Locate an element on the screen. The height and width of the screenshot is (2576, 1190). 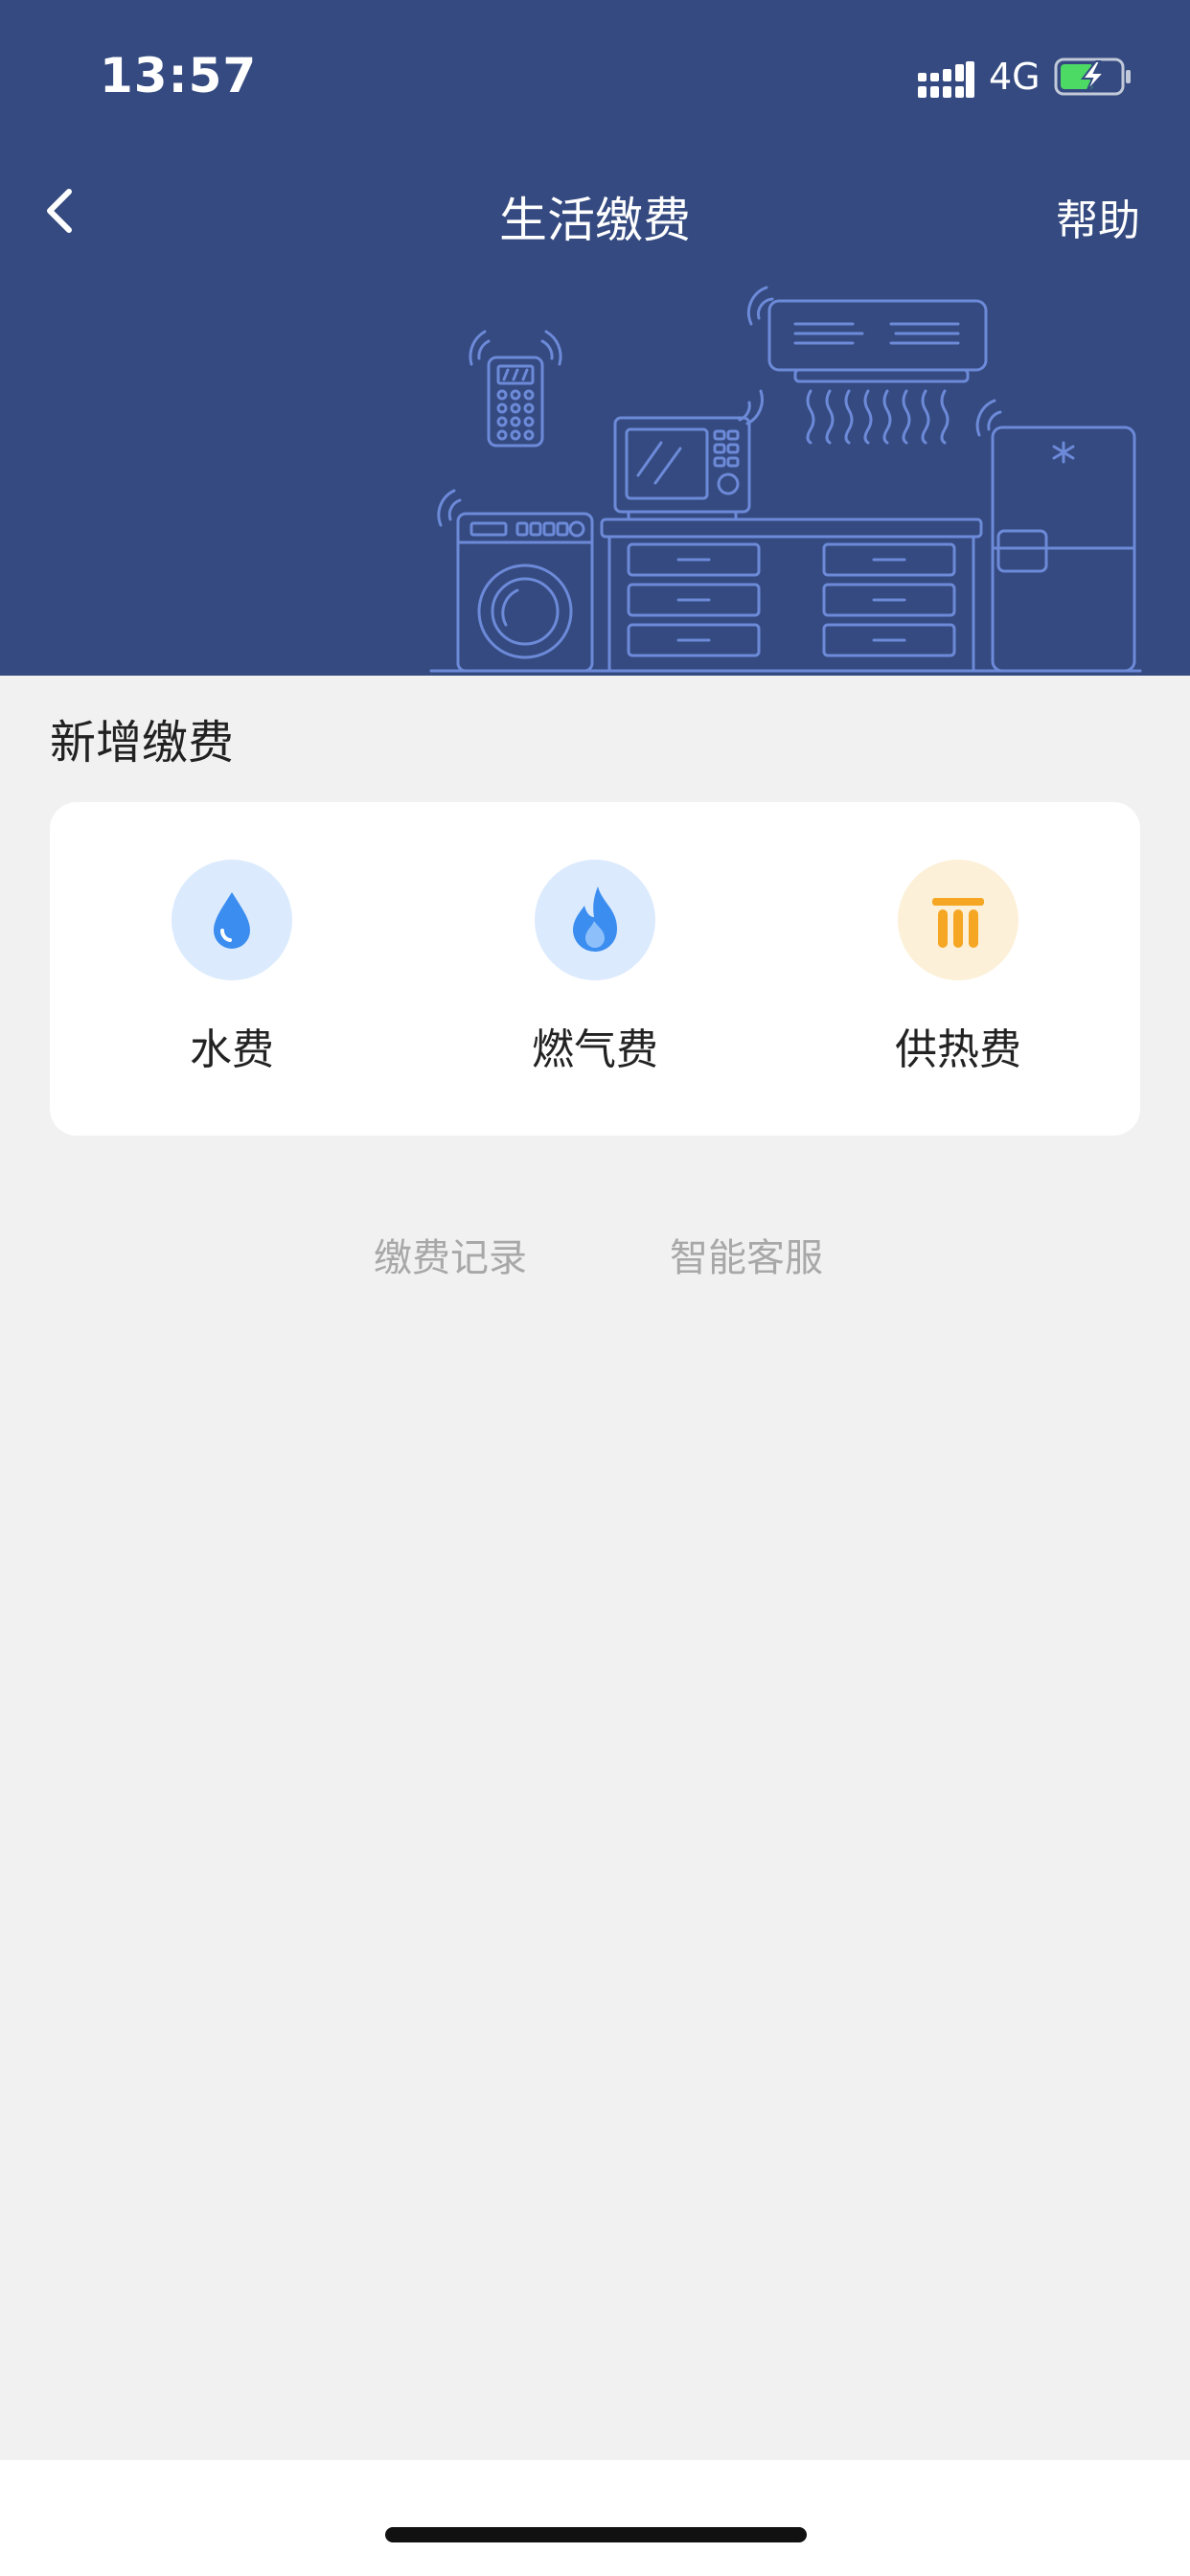
flame-icon is located at coordinates (595, 920).